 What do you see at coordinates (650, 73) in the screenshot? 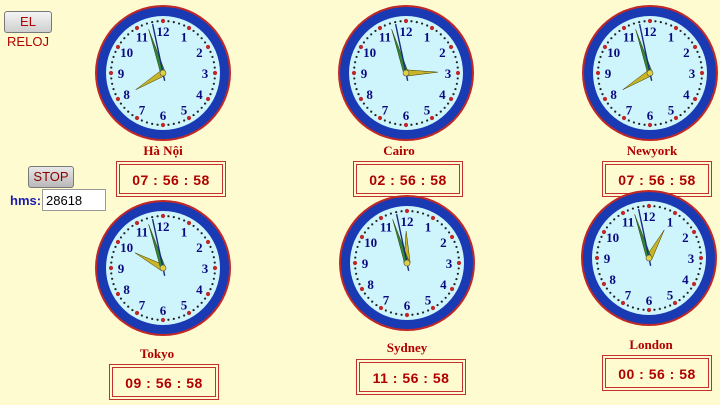
I see `clock-newyork: 12 12 3 45678 9 1011` at bounding box center [650, 73].